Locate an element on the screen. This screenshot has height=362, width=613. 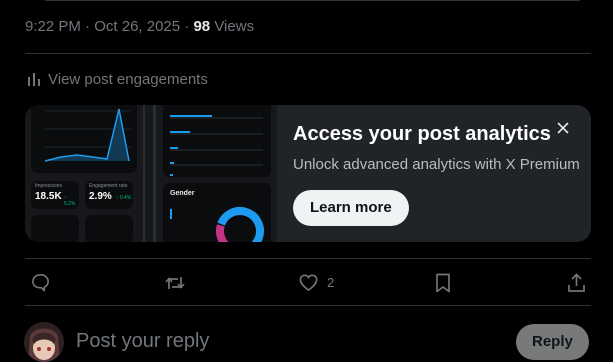
view-engagements-link: View post engagements is located at coordinates (117, 79).